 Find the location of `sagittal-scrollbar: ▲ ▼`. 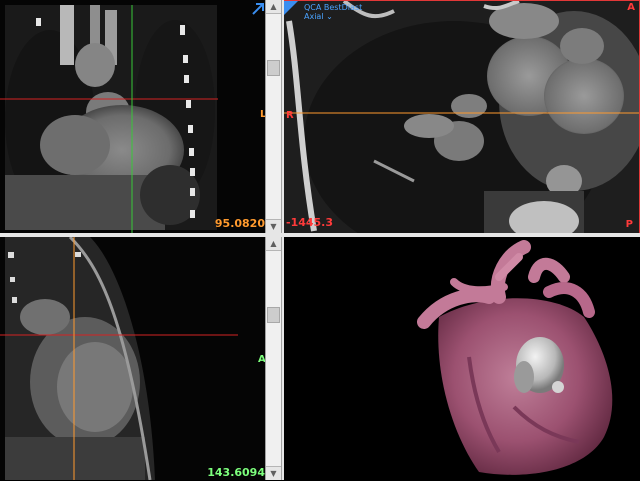

sagittal-scrollbar: ▲ ▼ is located at coordinates (273, 358).